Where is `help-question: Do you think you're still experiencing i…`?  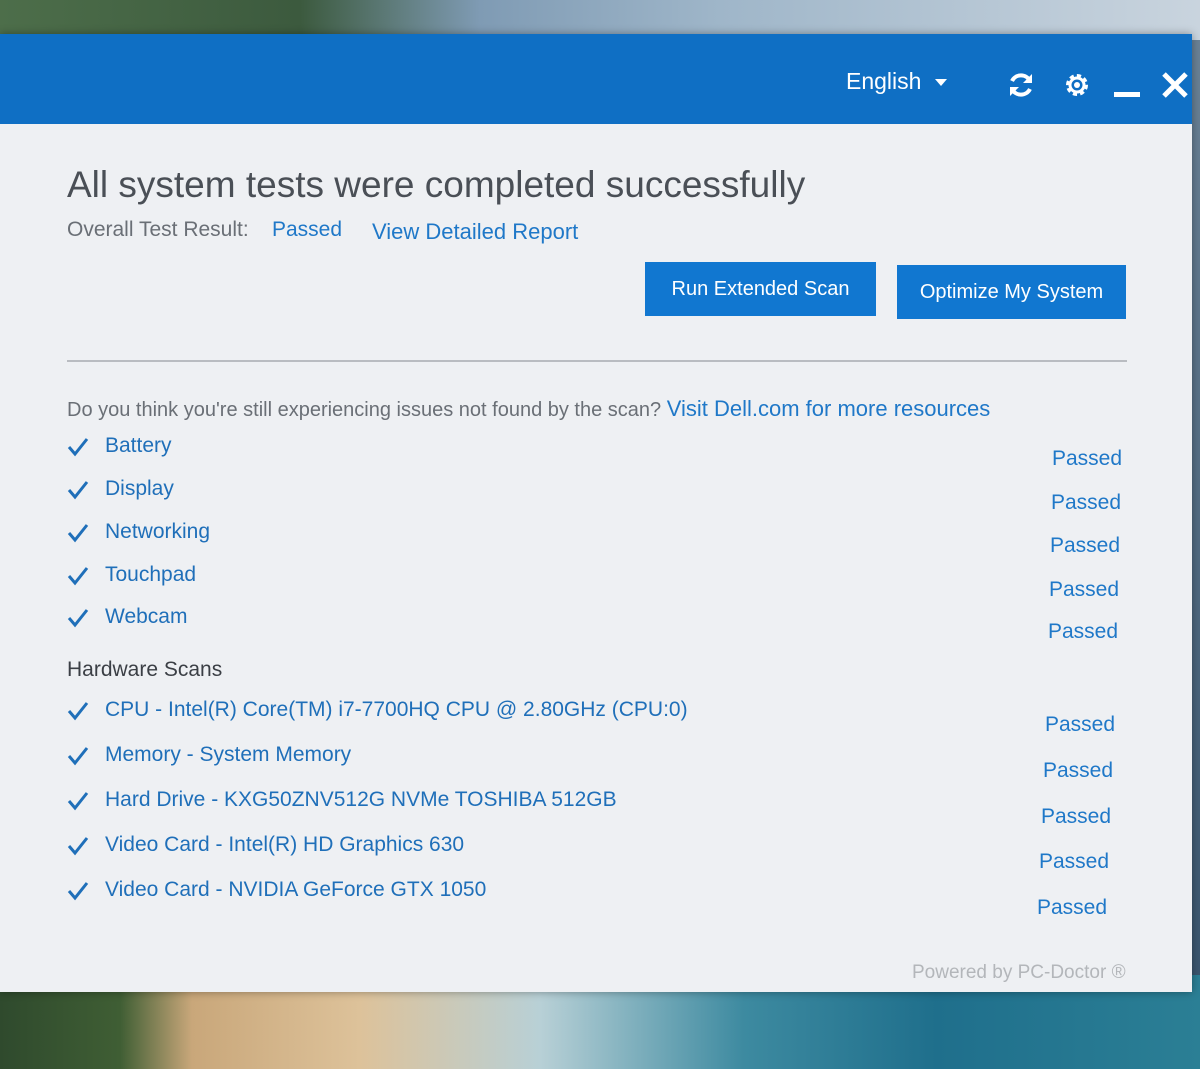
help-question: Do you think you're still experiencing i… is located at coordinates (528, 409).